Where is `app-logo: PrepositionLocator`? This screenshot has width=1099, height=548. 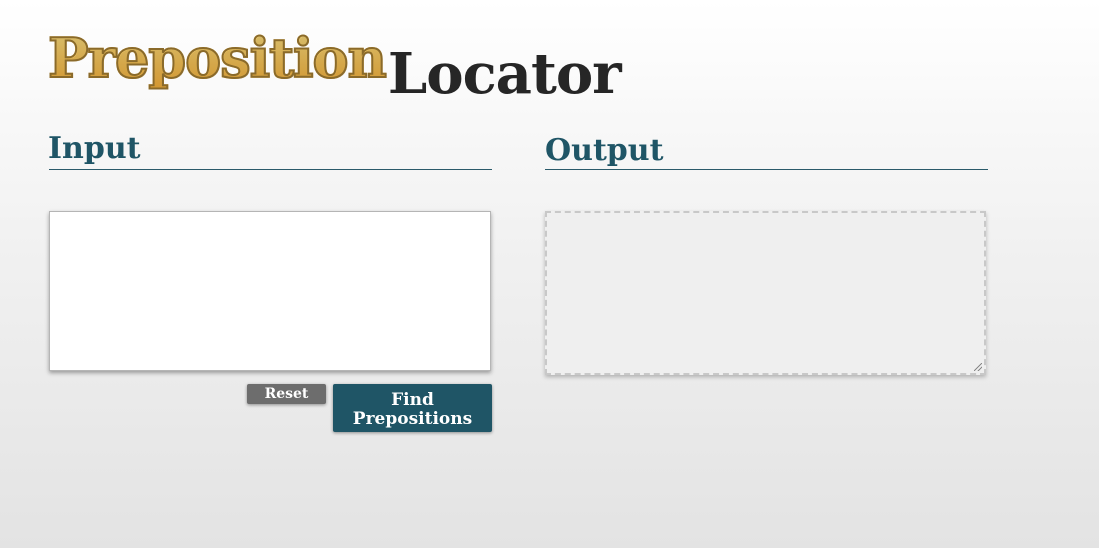
app-logo: PrepositionLocator is located at coordinates (334, 66).